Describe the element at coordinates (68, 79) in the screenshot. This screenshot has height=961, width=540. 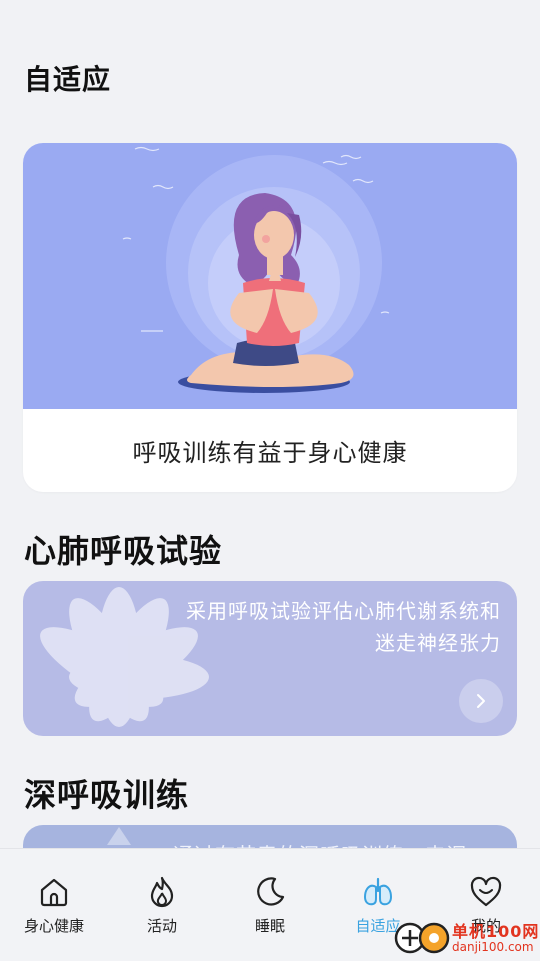
I see `page-title: 自适应` at that location.